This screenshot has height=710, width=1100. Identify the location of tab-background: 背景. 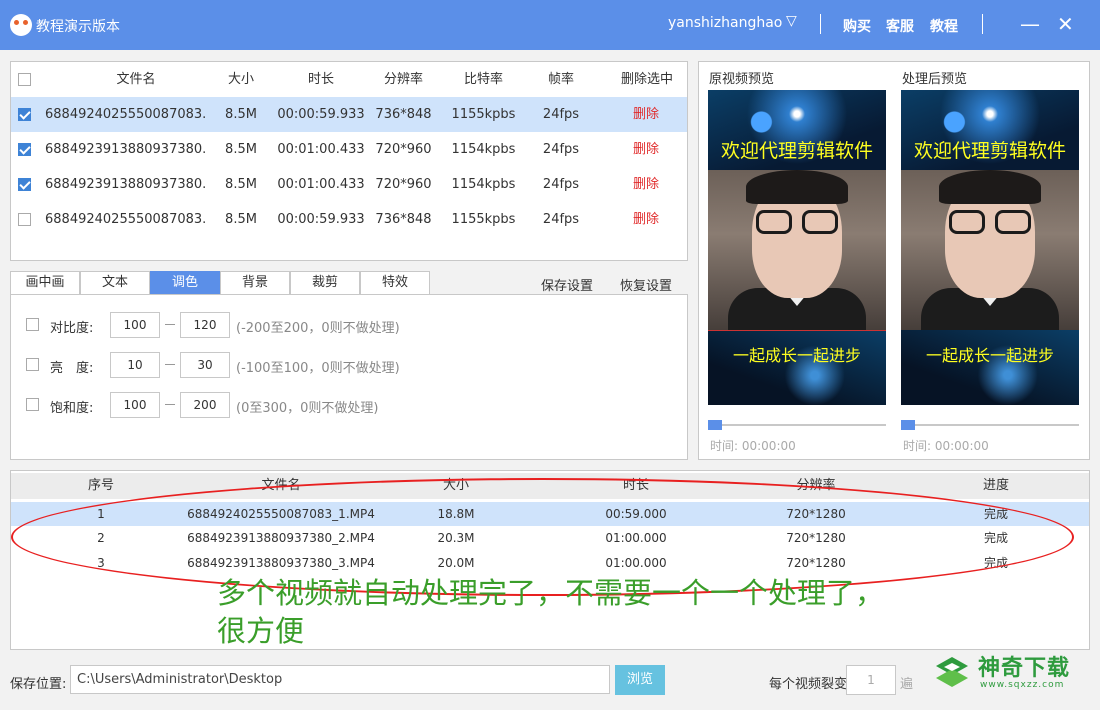
(255, 283).